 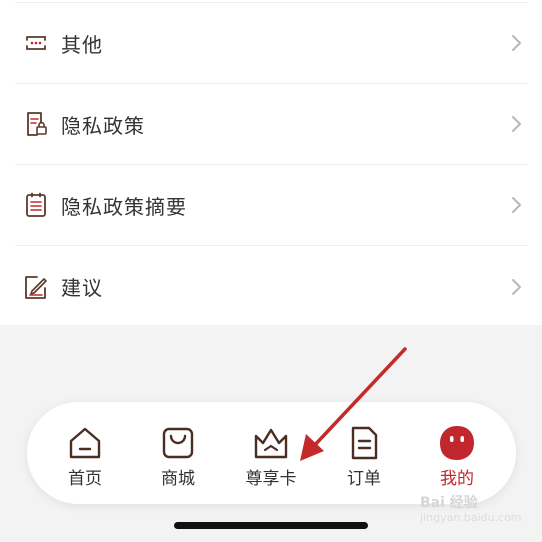 What do you see at coordinates (36, 124) in the screenshot?
I see `privacy-lock-document-icon` at bounding box center [36, 124].